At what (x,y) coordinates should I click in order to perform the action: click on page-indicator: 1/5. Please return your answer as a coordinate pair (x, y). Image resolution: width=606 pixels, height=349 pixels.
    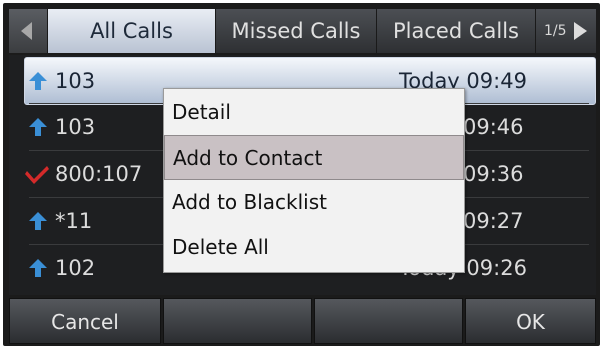
    Looking at the image, I should click on (555, 31).